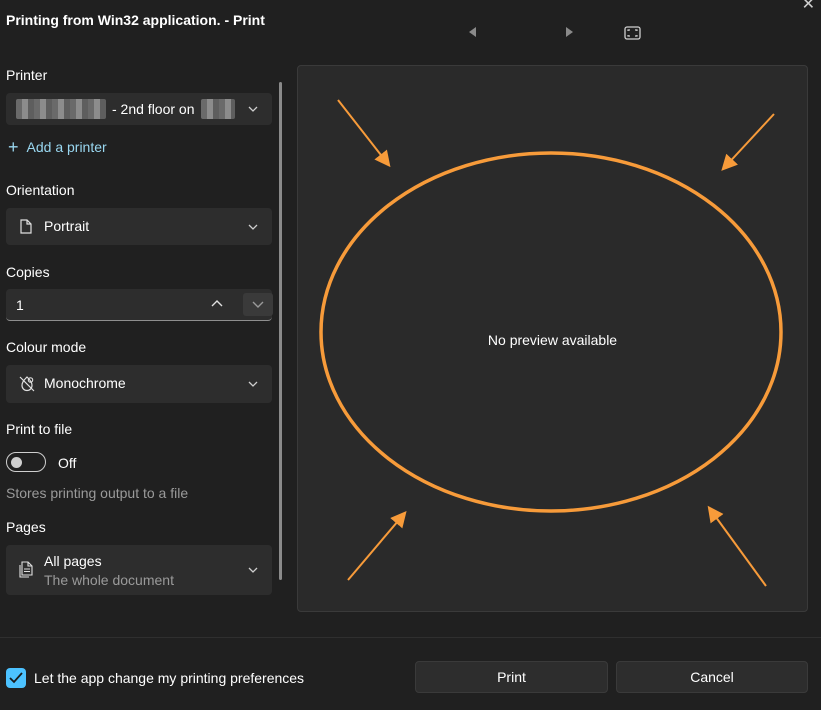 This screenshot has height=710, width=821. What do you see at coordinates (46, 347) in the screenshot?
I see `colour-mode-label: Colour mode` at bounding box center [46, 347].